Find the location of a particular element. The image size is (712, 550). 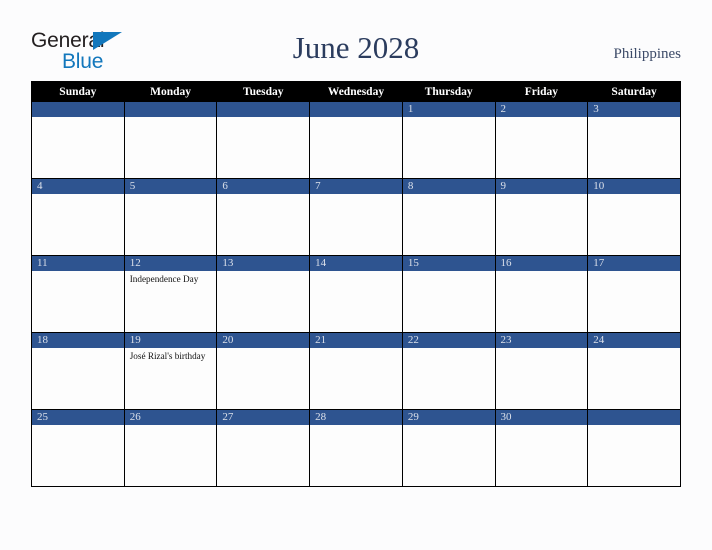

calendar-day-cell: 25 is located at coordinates (78, 448).